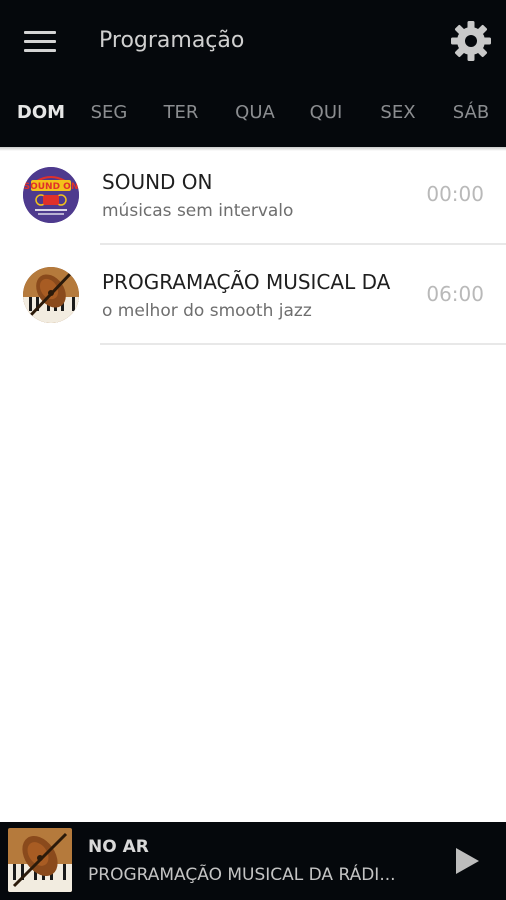 Image resolution: width=506 pixels, height=900 pixels. I want to click on sound-on-logo: SOUND ON, so click(51, 195).